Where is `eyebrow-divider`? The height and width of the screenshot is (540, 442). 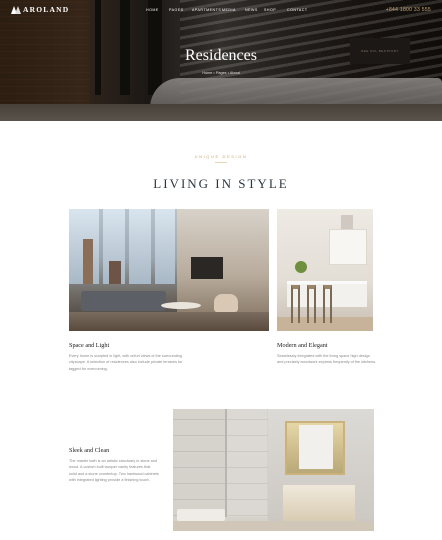 eyebrow-divider is located at coordinates (221, 162).